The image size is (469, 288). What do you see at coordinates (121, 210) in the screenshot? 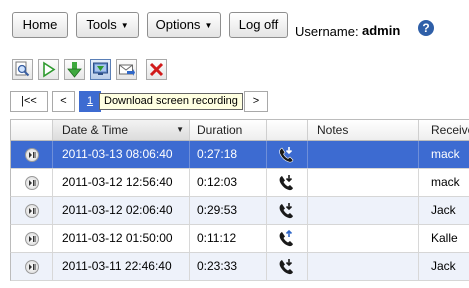
I see `datetime-cell: 2011-03-12 02:06:40` at bounding box center [121, 210].